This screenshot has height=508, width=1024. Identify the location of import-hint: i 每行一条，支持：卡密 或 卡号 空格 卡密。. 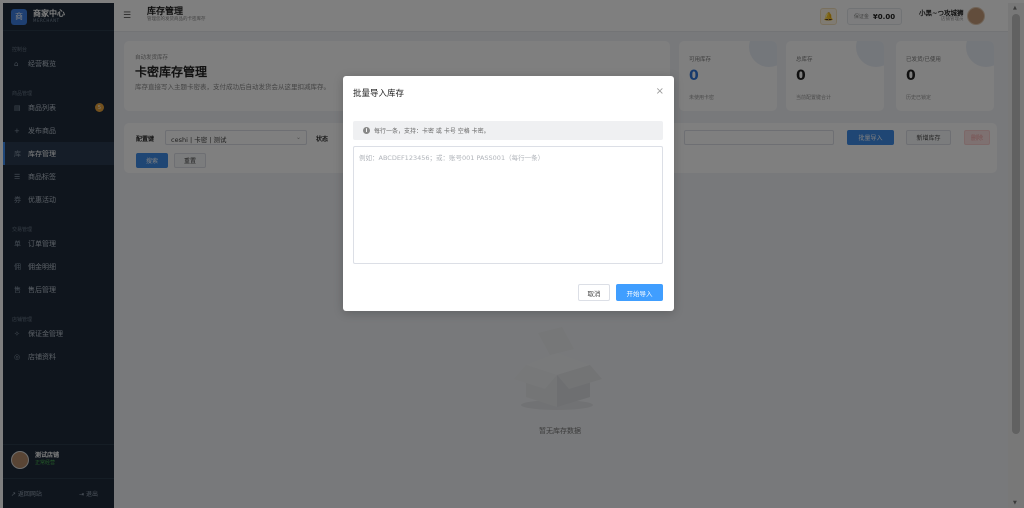
(508, 130).